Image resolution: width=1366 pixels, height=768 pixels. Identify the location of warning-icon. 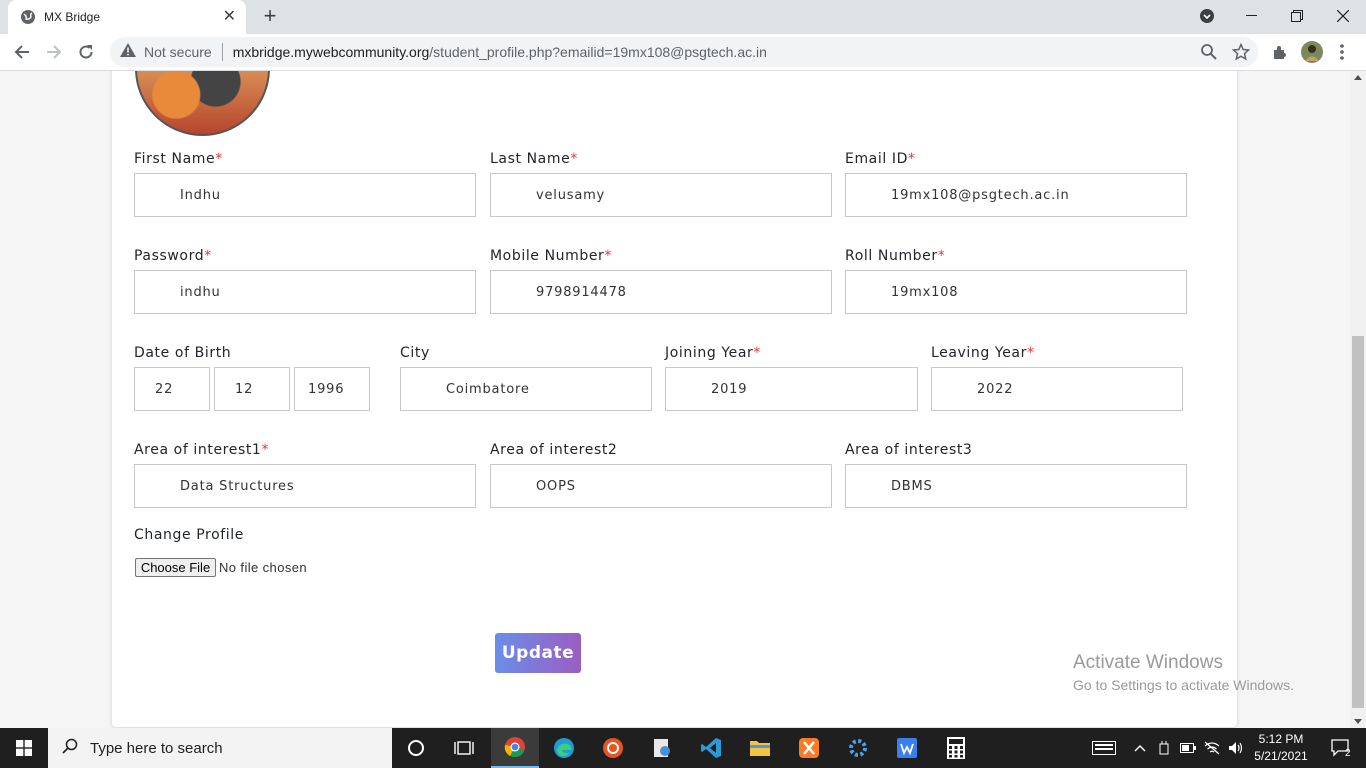
(128, 52).